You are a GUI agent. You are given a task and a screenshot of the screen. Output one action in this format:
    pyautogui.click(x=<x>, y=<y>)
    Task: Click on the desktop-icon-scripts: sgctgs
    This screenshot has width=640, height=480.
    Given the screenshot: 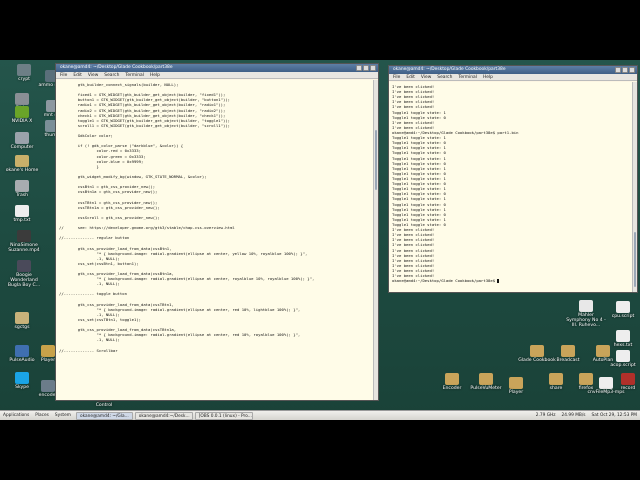 What is the action you would take?
    pyautogui.click(x=22, y=321)
    